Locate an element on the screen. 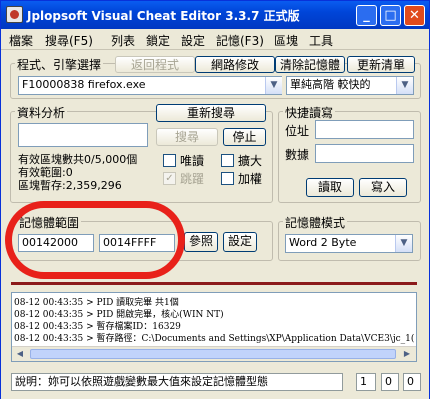 Image resolution: width=430 pixels, height=399 pixels. red-highlight-oval is located at coordinates (95, 240).